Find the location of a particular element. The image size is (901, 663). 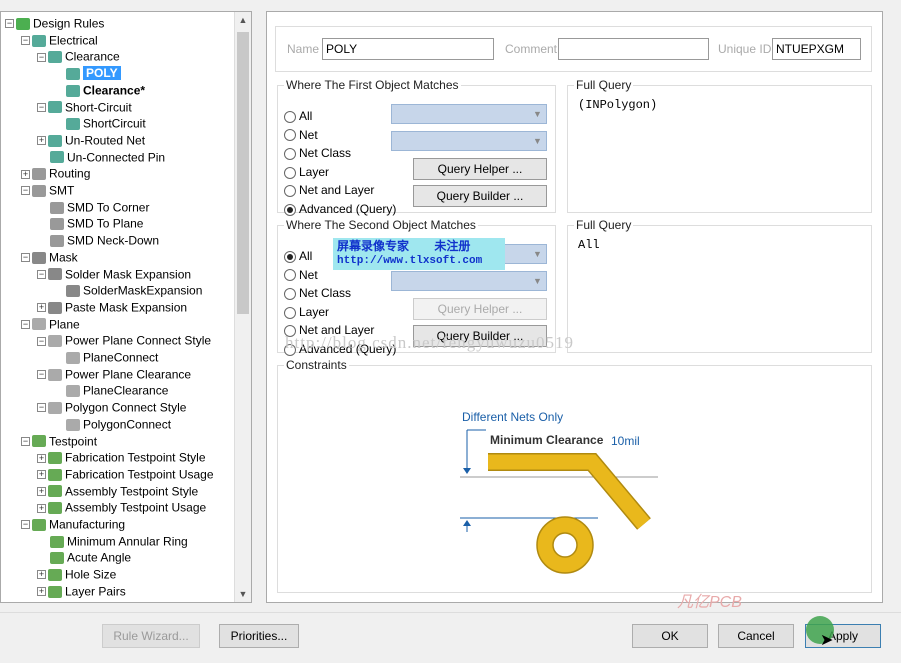

tree-node: Clearance* is located at coordinates (99, 90).